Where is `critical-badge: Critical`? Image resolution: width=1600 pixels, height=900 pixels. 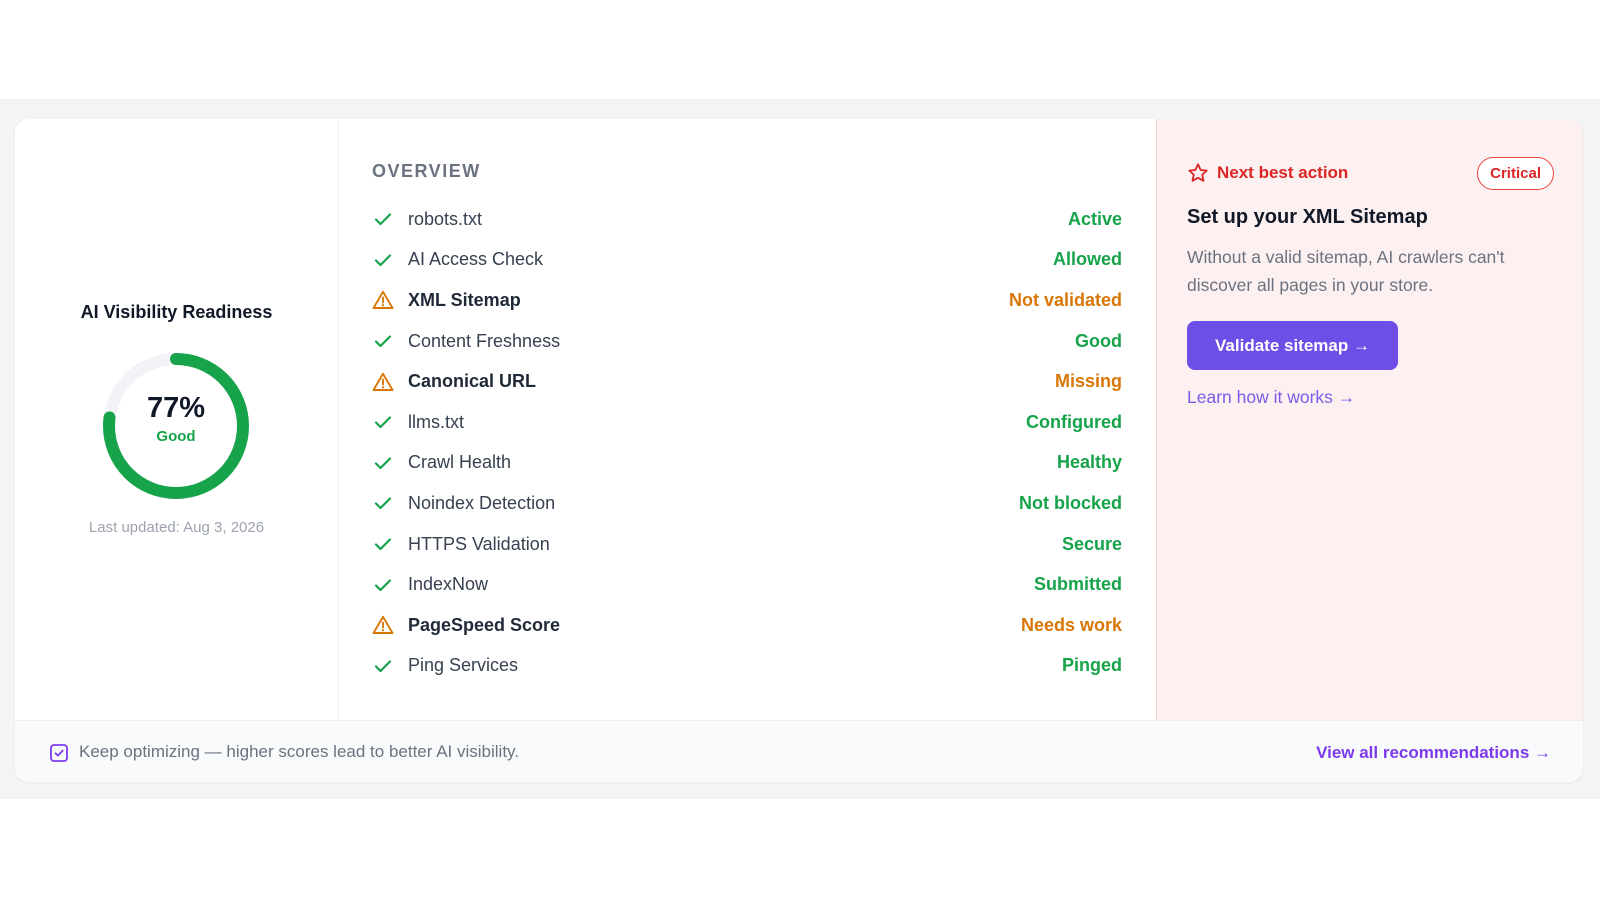 critical-badge: Critical is located at coordinates (1515, 173).